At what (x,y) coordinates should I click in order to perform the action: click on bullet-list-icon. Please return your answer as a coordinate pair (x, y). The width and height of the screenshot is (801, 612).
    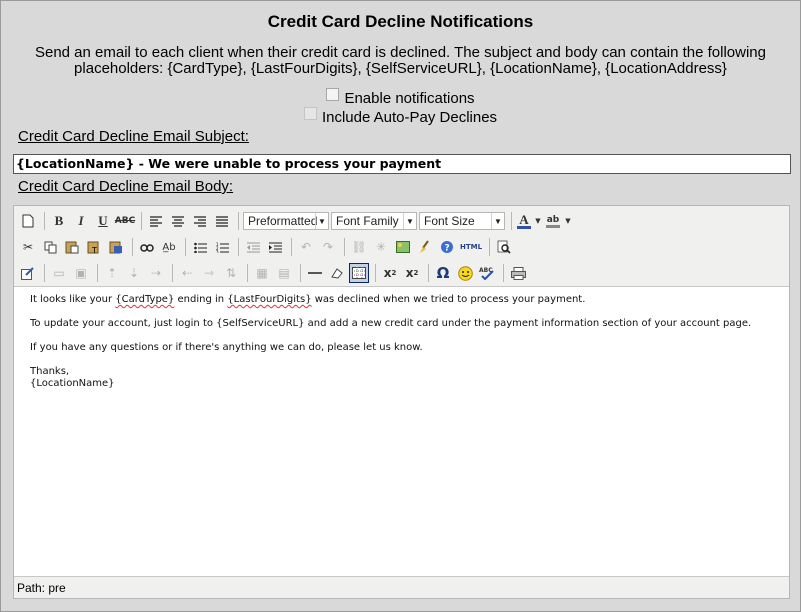
    Looking at the image, I should click on (200, 247).